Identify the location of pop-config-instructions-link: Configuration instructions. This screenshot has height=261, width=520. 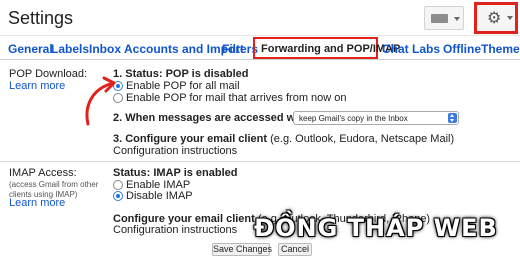
(175, 151).